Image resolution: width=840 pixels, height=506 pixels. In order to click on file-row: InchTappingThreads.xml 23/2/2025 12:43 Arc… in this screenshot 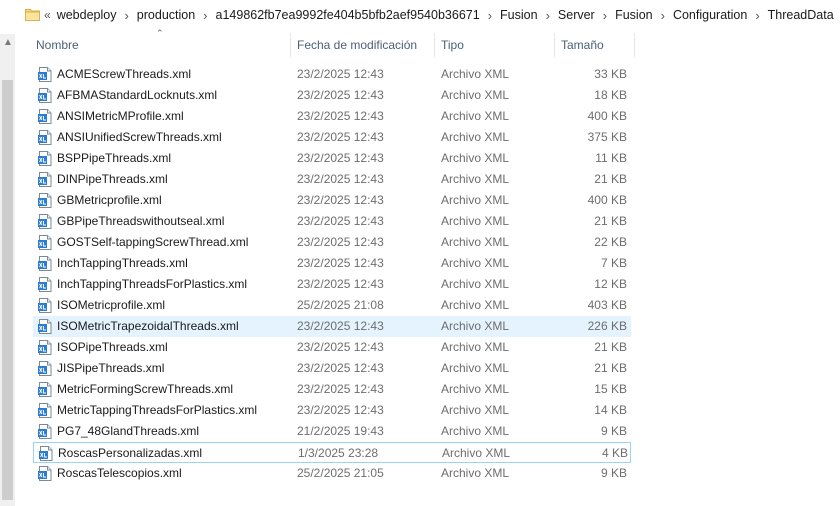, I will do `click(332, 263)`.